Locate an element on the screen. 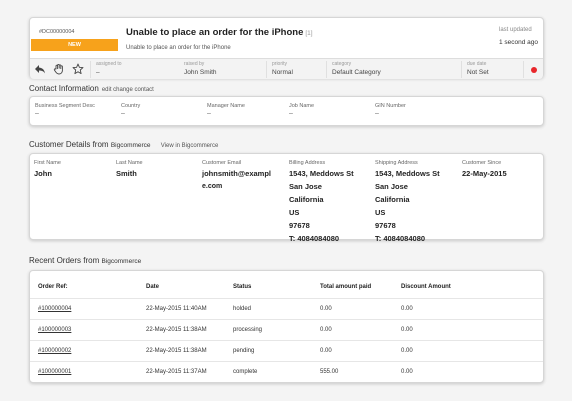 The height and width of the screenshot is (401, 572). shipping-line: California is located at coordinates (392, 199).